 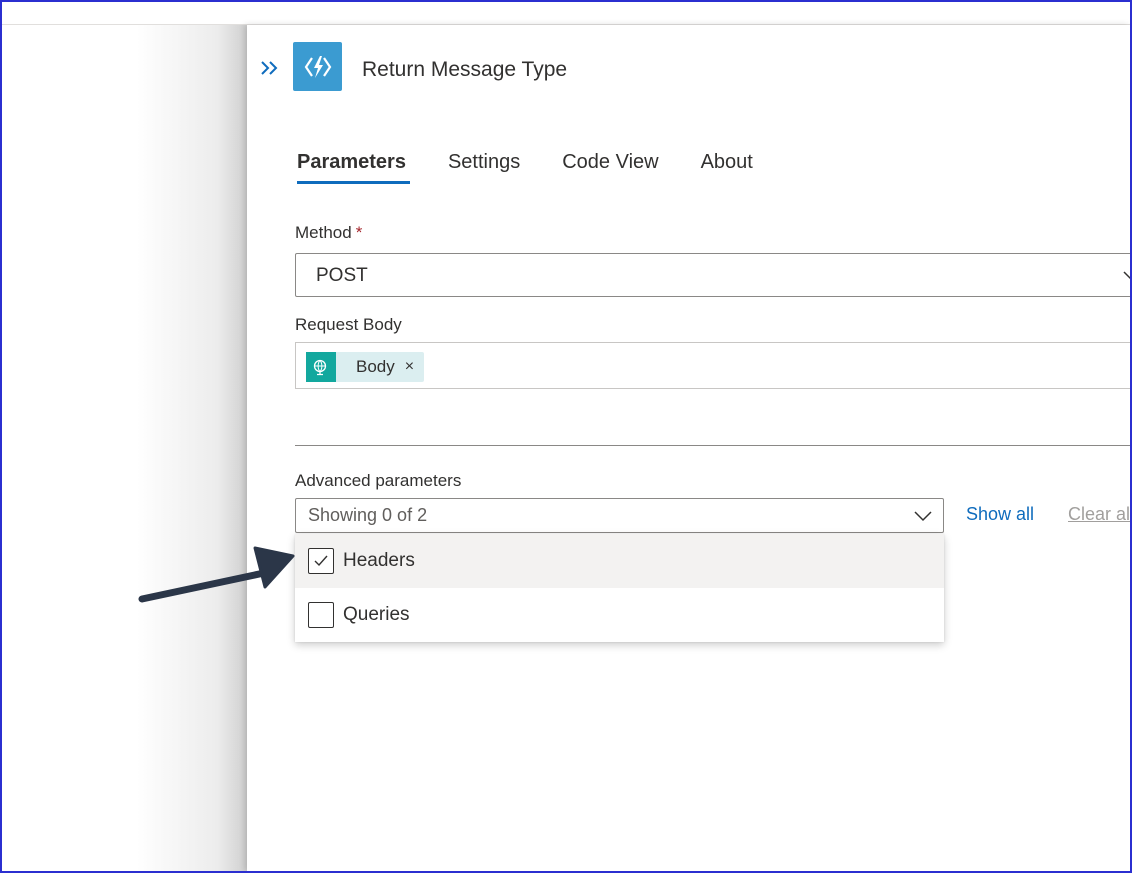 What do you see at coordinates (379, 560) in the screenshot?
I see `headers-label: Headers` at bounding box center [379, 560].